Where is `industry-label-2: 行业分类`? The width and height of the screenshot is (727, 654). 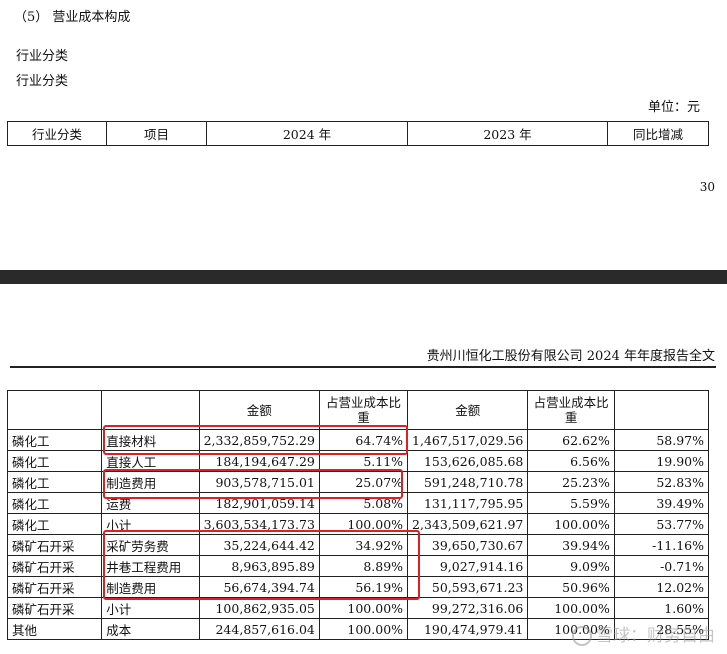 industry-label-2: 行业分类 is located at coordinates (42, 81).